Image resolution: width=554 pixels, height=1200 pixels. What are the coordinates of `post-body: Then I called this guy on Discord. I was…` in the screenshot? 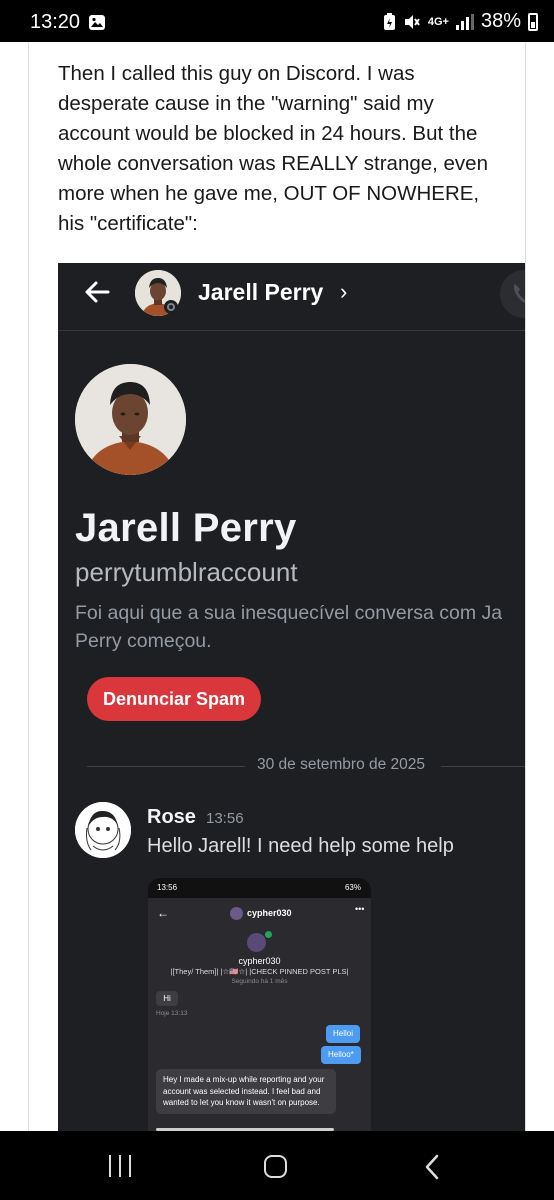 It's located at (273, 148).